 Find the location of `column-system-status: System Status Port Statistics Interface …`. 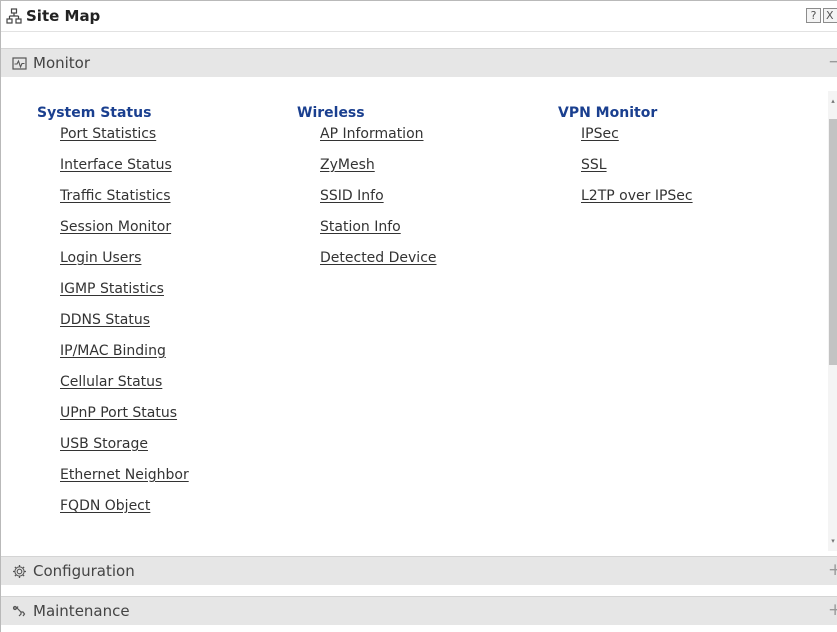

column-system-status: System Status Port Statistics Interface … is located at coordinates (113, 315).